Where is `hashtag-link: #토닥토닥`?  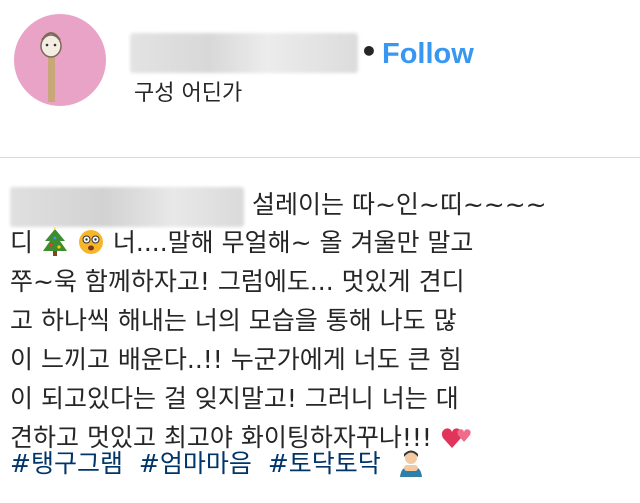 hashtag-link: #토닥토닥 is located at coordinates (324, 463).